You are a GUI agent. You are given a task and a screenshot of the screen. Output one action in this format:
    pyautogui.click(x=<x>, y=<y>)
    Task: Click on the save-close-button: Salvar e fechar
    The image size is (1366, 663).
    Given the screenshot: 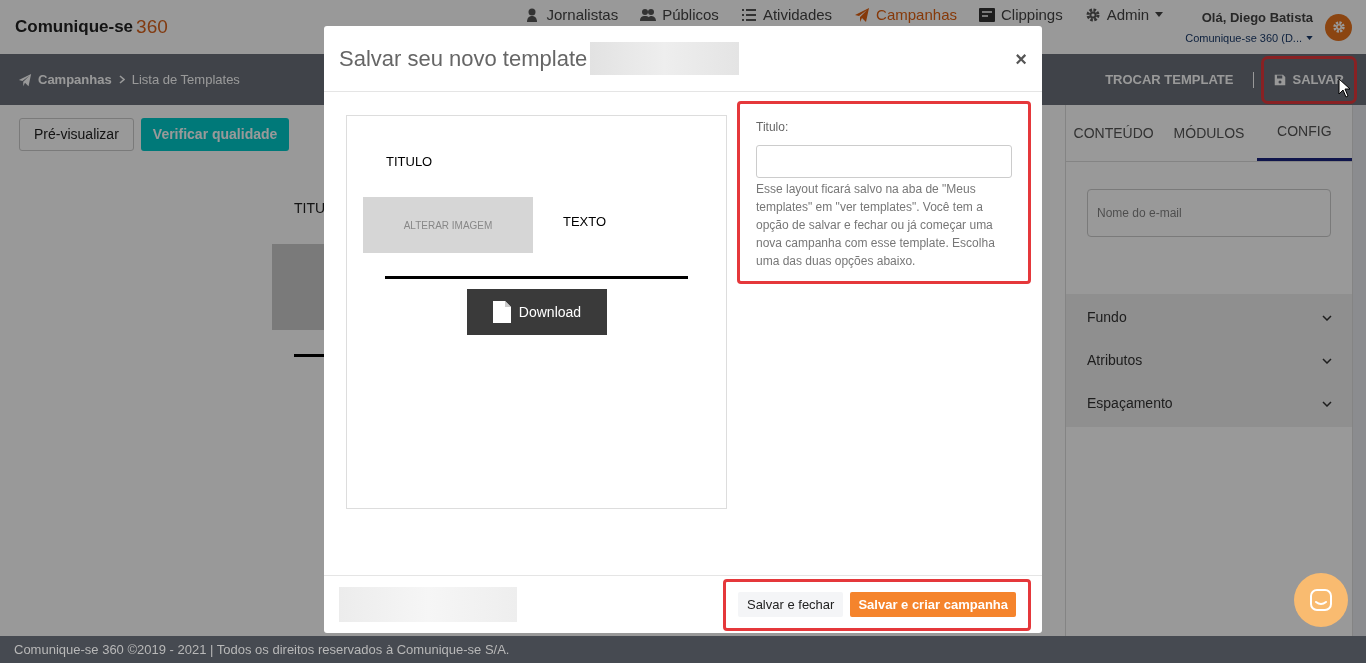 What is the action you would take?
    pyautogui.click(x=790, y=604)
    